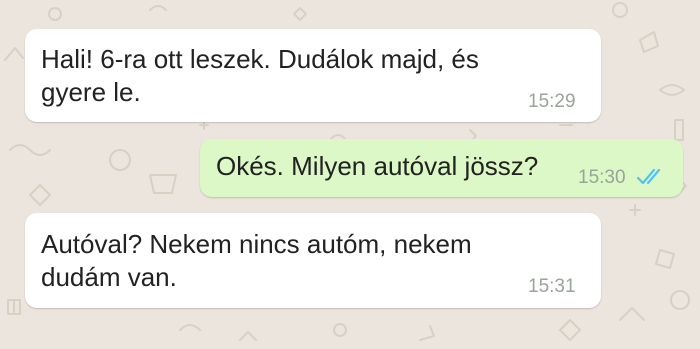 This screenshot has width=700, height=349. What do you see at coordinates (648, 176) in the screenshot?
I see `read-double-check-icon` at bounding box center [648, 176].